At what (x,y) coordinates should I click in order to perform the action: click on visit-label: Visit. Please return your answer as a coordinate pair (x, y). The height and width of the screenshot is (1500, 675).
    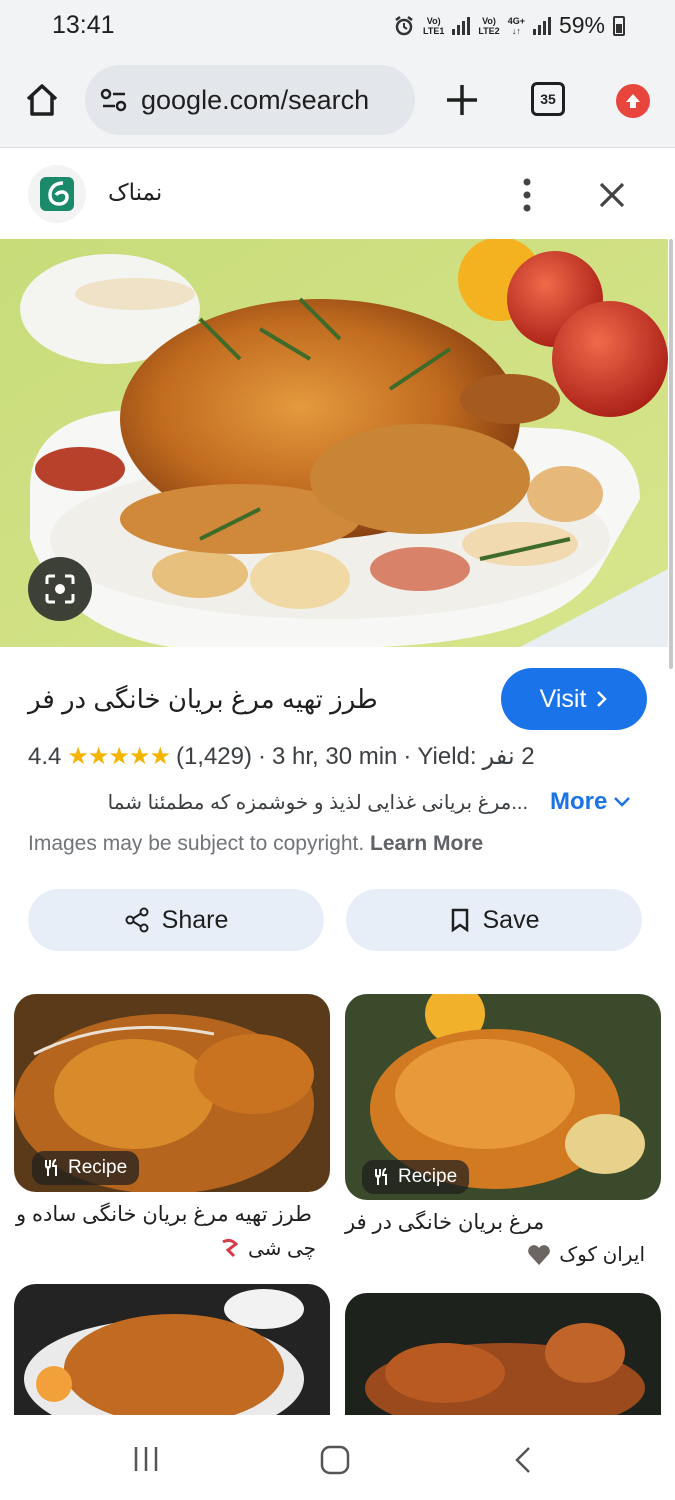
    Looking at the image, I should click on (563, 698).